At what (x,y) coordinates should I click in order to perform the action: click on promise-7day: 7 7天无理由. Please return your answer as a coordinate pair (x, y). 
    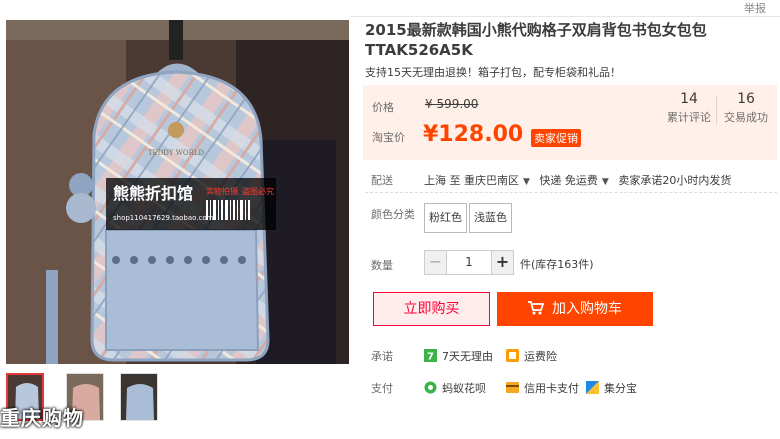
    Looking at the image, I should click on (458, 356).